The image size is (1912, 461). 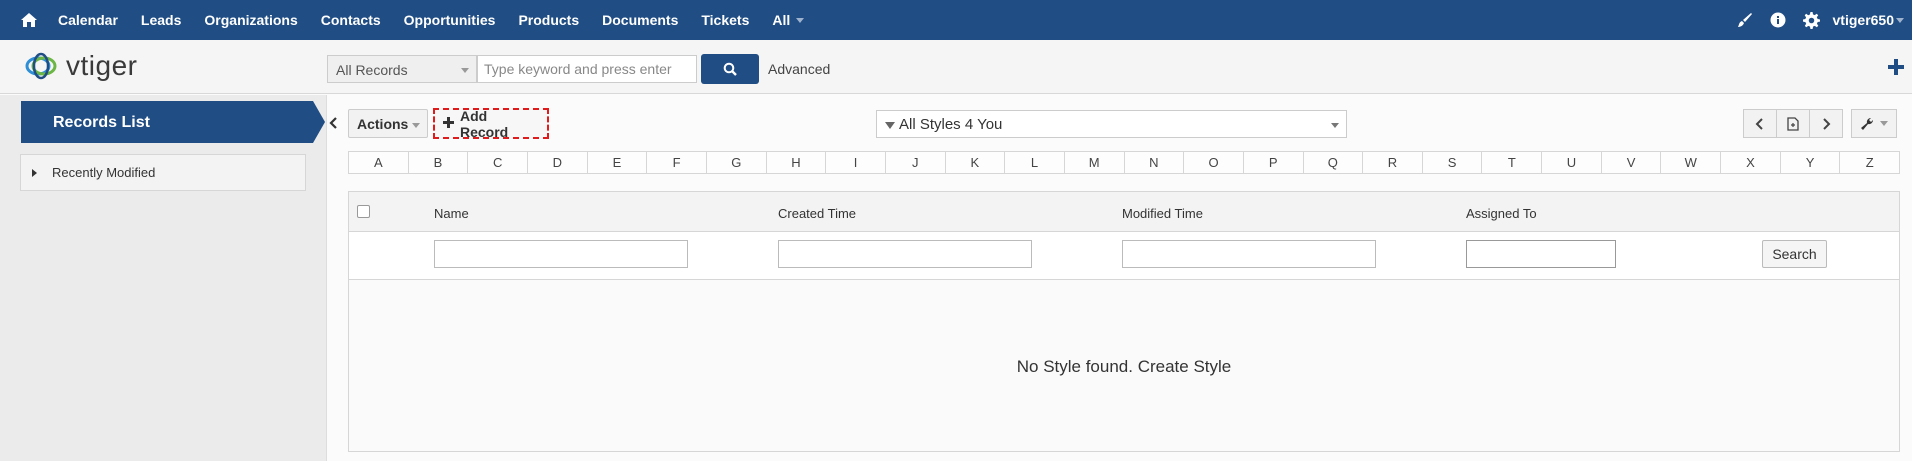 What do you see at coordinates (817, 213) in the screenshot?
I see `column-header-created-time: Created Time` at bounding box center [817, 213].